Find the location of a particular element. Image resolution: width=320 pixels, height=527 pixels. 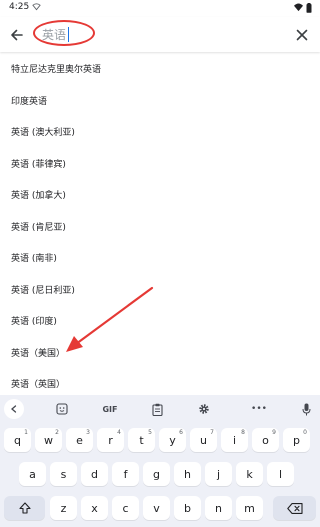

key-label: s is located at coordinates (63, 474).